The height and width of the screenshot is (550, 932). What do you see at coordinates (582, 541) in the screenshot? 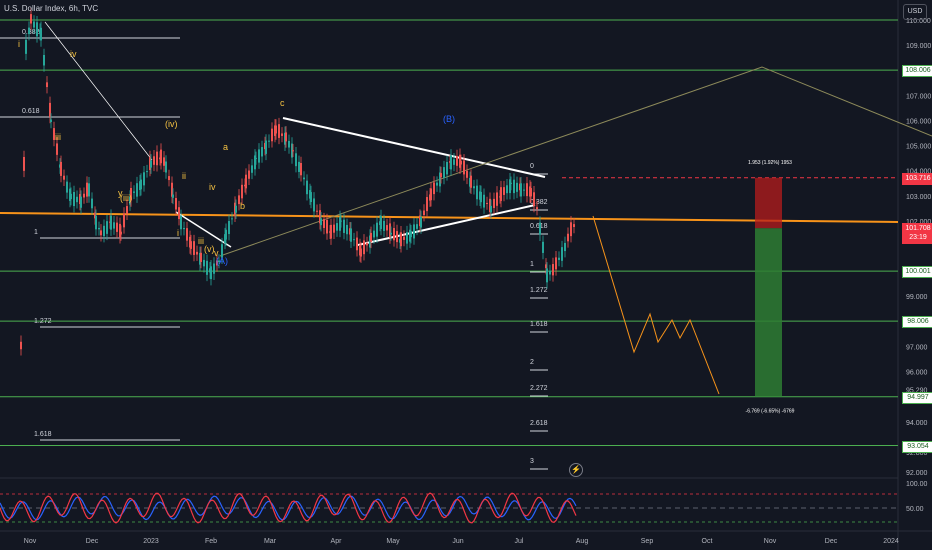
I see `time-tick-label: Aug` at bounding box center [582, 541].